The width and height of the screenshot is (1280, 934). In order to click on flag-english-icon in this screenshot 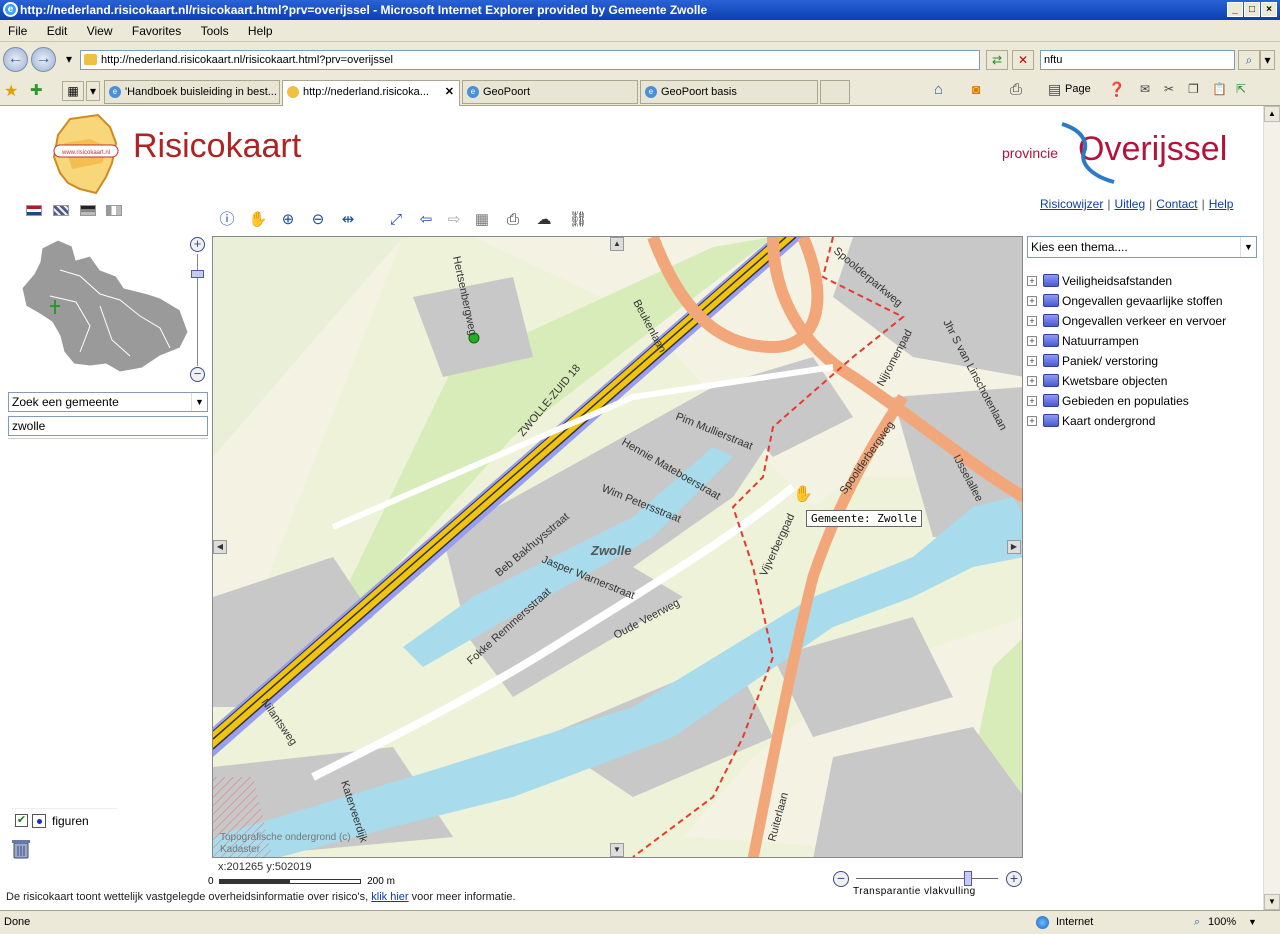, I will do `click(61, 210)`.